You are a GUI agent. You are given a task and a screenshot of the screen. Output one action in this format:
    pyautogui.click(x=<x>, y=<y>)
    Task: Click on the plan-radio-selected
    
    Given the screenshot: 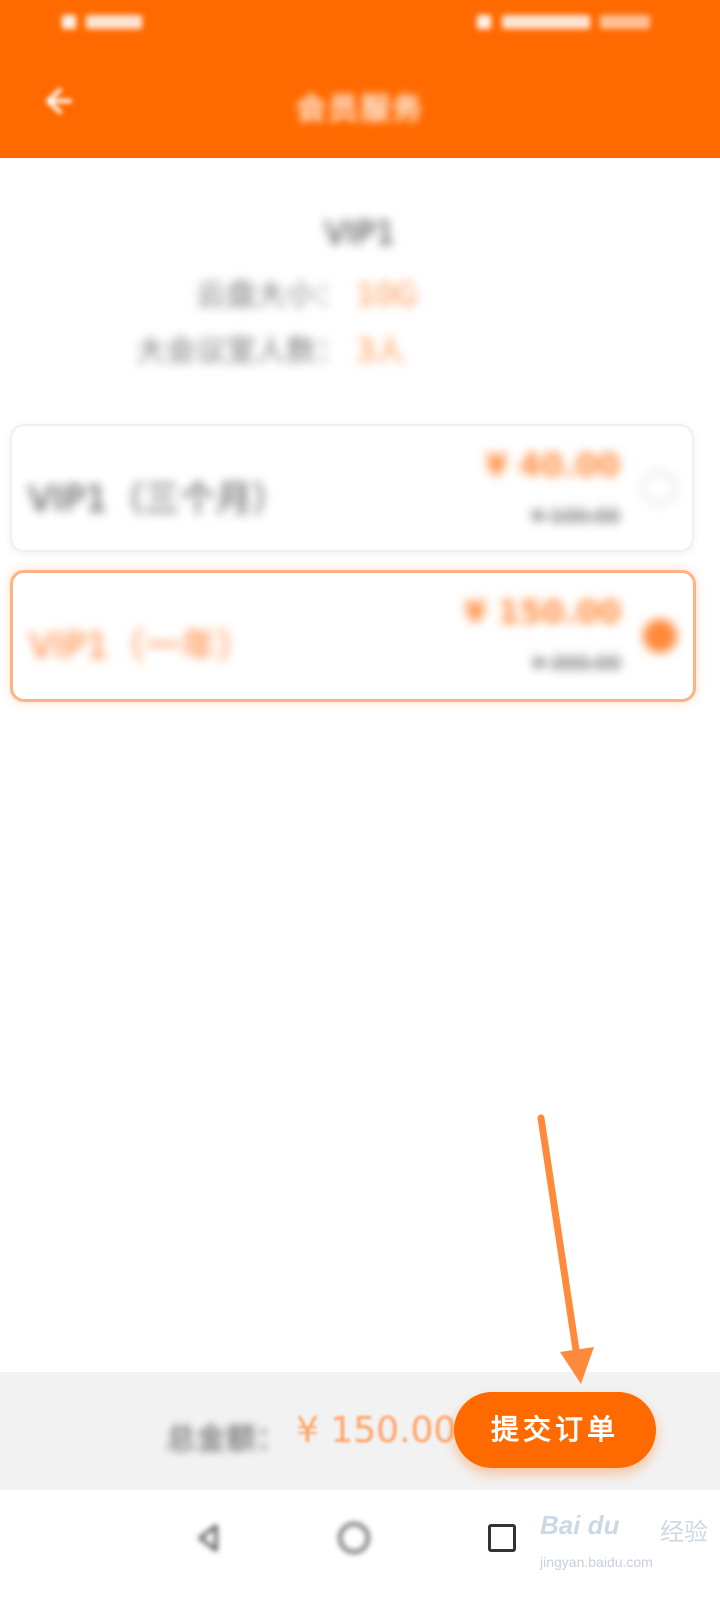 What is the action you would take?
    pyautogui.click(x=660, y=636)
    